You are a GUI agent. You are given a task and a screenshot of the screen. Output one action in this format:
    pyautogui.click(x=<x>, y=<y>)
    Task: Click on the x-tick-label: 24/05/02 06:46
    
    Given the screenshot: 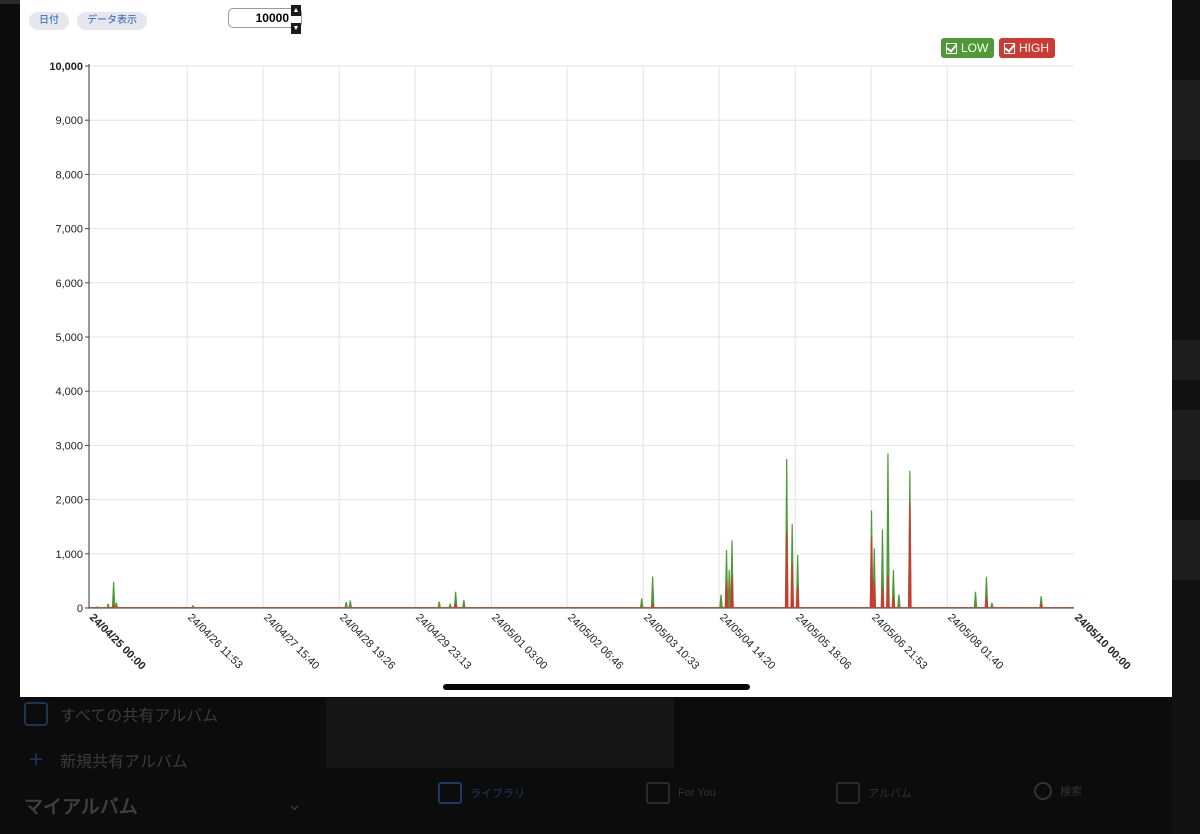 What is the action you would take?
    pyautogui.click(x=595, y=642)
    